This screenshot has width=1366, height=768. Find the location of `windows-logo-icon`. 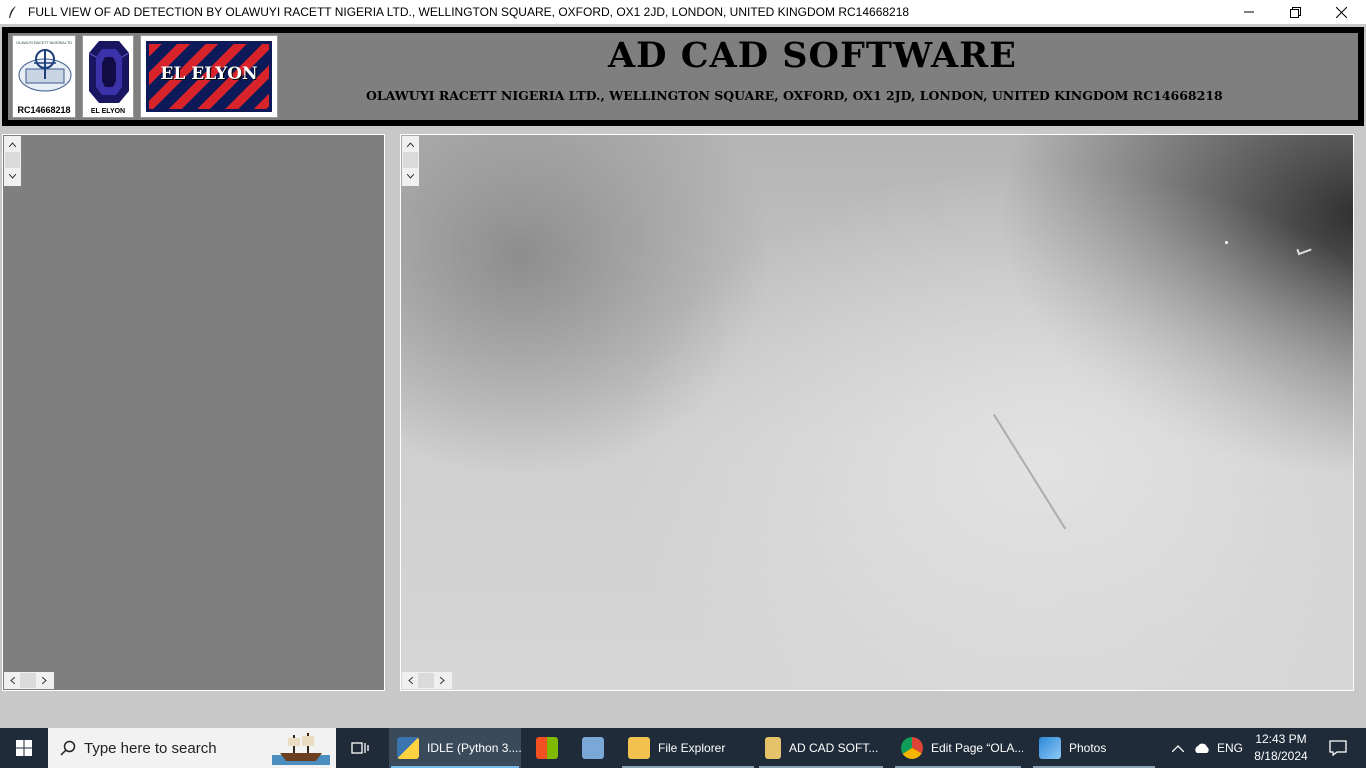

windows-logo-icon is located at coordinates (24, 748).